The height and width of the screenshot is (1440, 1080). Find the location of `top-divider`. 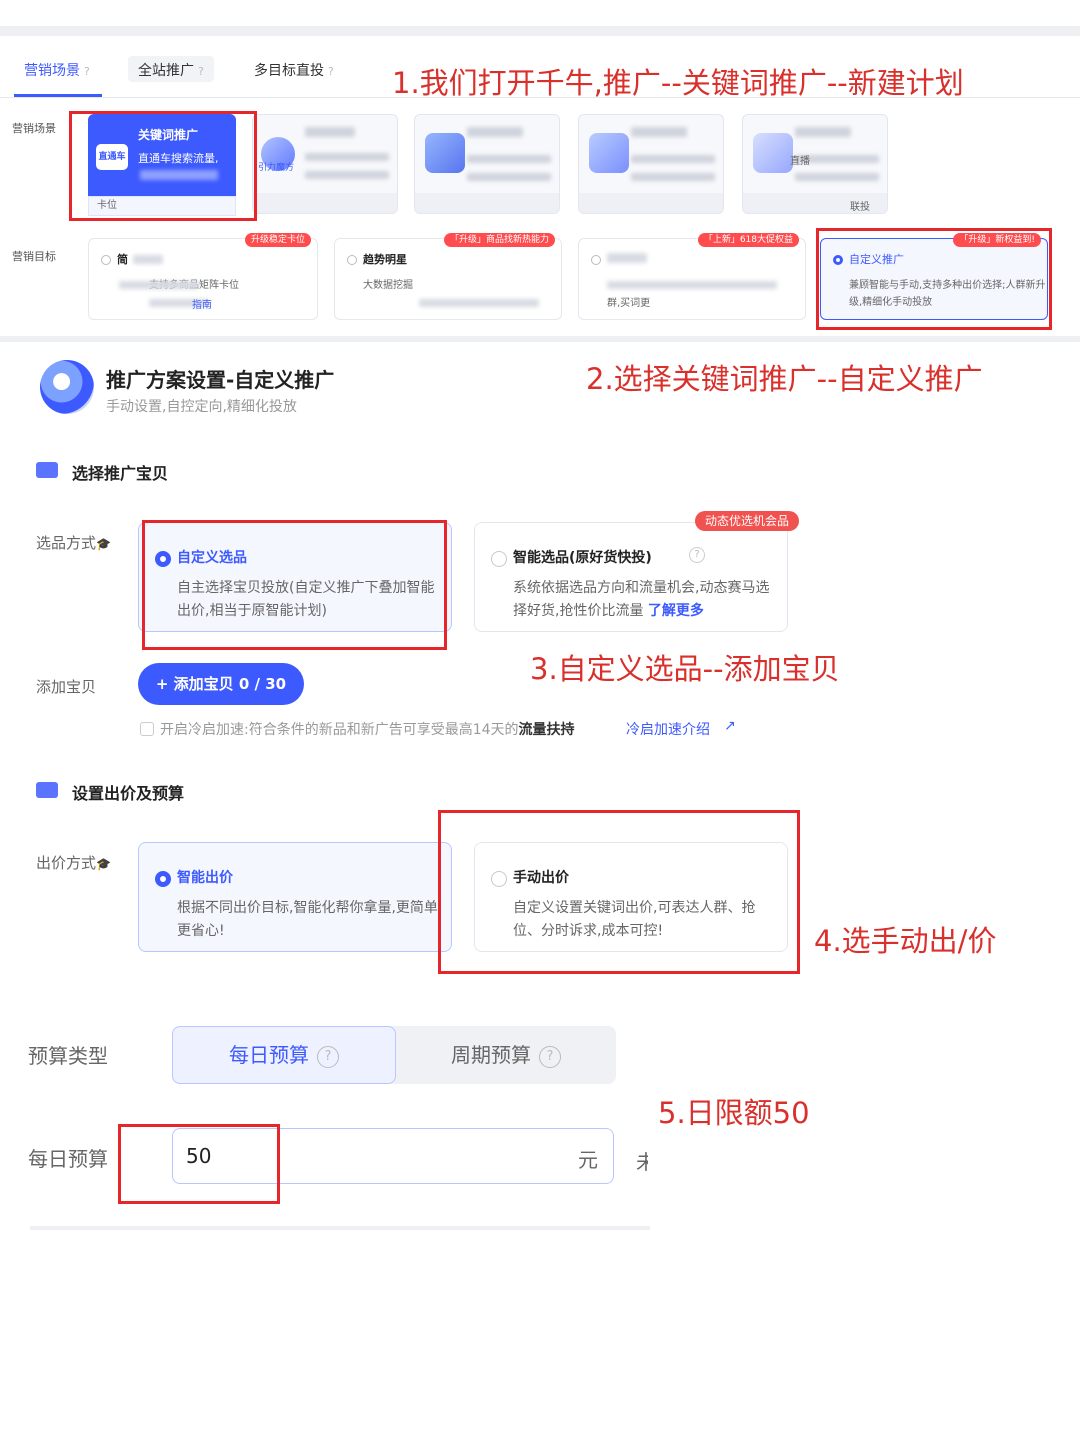

top-divider is located at coordinates (540, 31).